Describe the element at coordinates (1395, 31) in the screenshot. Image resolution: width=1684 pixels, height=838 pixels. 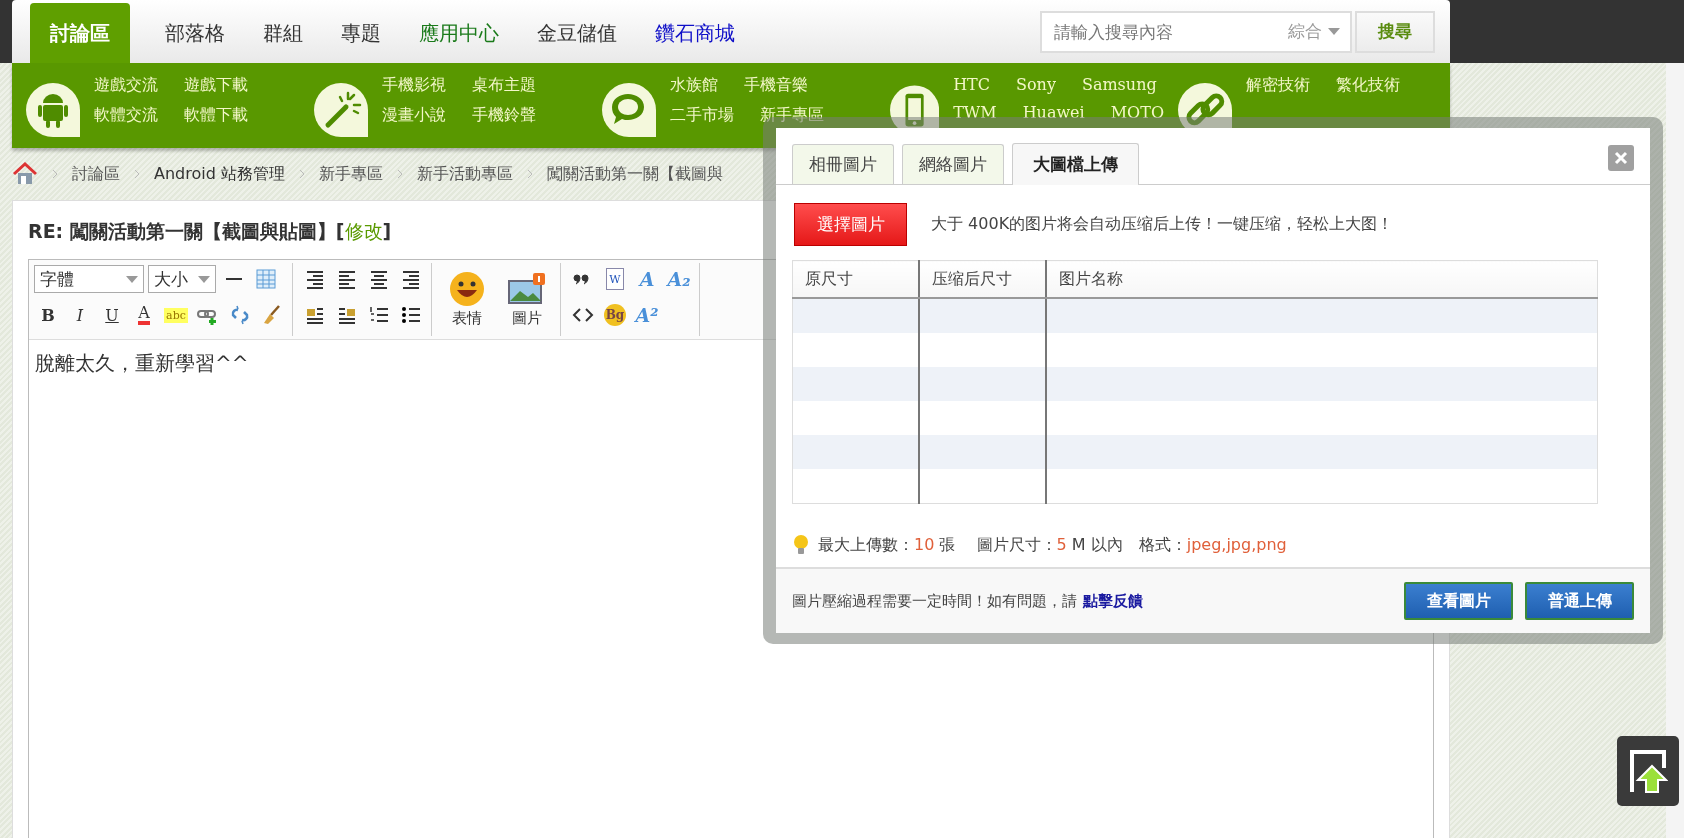
I see `search-button: 搜尋` at that location.